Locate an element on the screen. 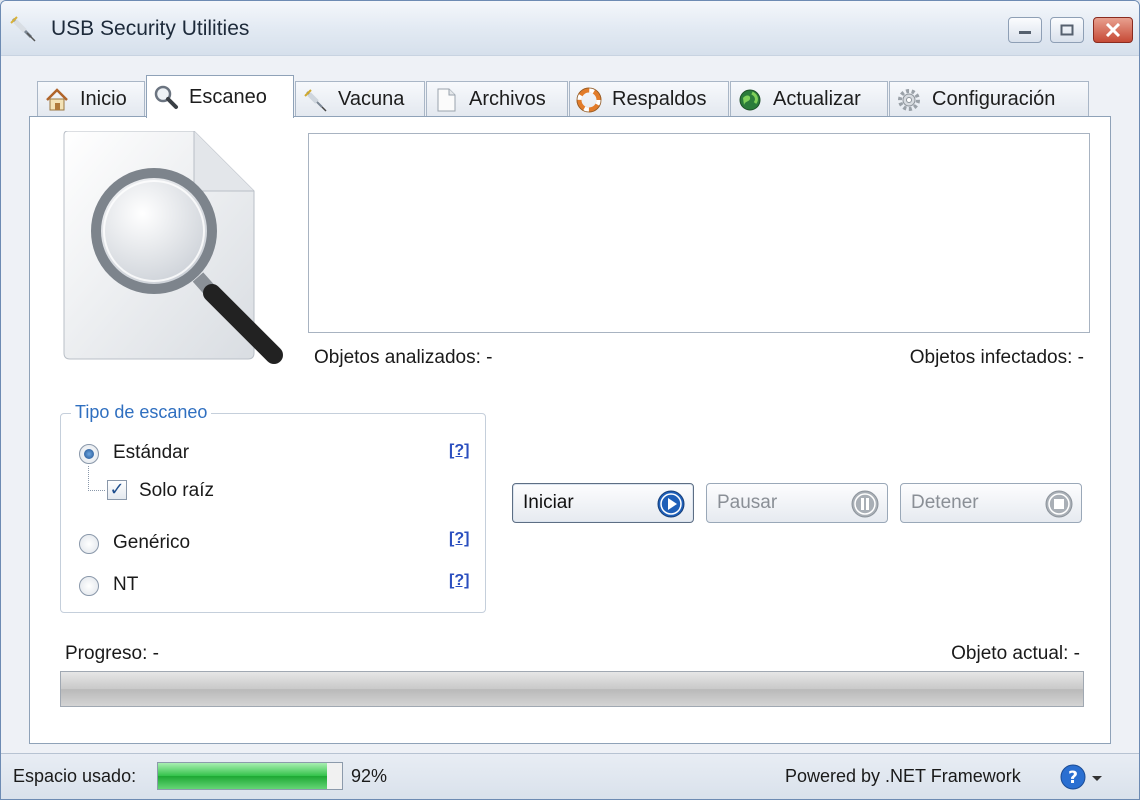 The height and width of the screenshot is (800, 1140). powered-by-label: Powered by .NET Framework is located at coordinates (903, 776).